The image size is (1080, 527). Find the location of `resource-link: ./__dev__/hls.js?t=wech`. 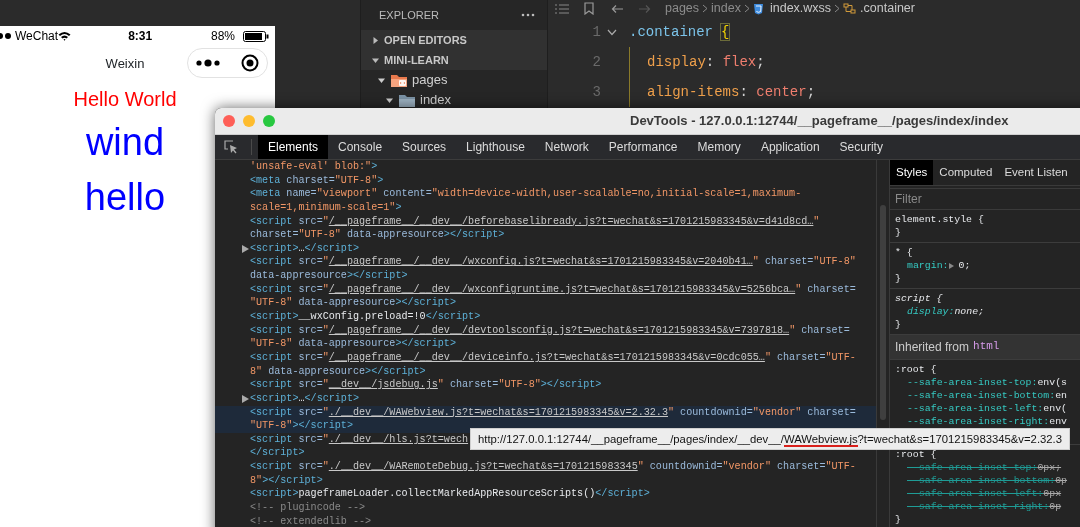

resource-link: ./__dev__/hls.js?t=wech is located at coordinates (398, 439).